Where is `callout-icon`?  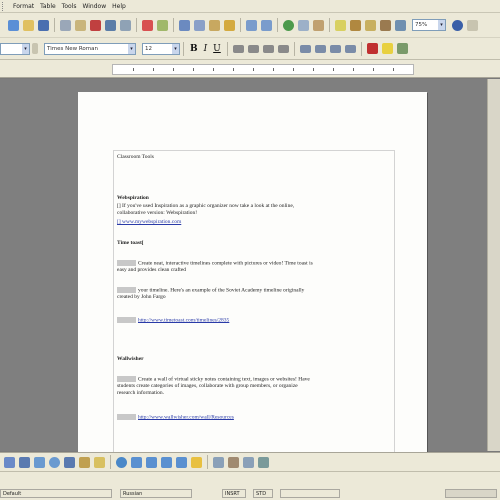 callout-icon is located at coordinates (99, 462).